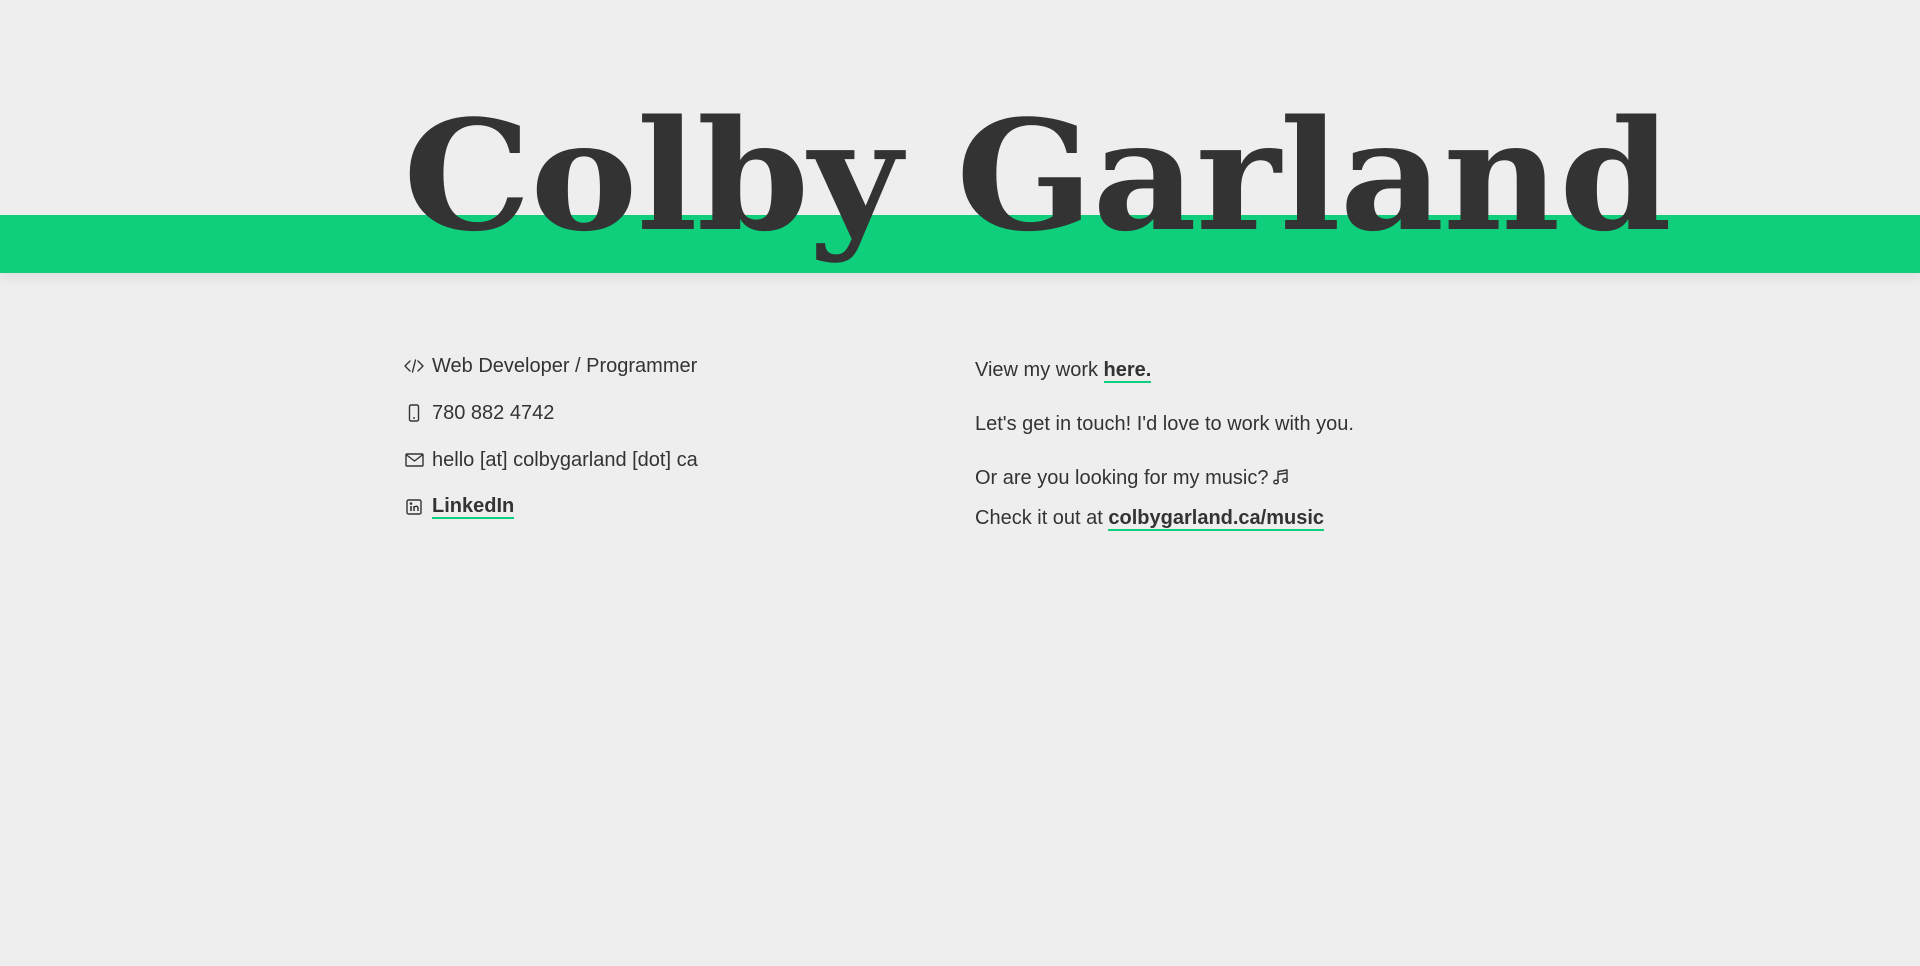 This screenshot has width=1920, height=966. What do you see at coordinates (414, 507) in the screenshot?
I see `linkedin-icon` at bounding box center [414, 507].